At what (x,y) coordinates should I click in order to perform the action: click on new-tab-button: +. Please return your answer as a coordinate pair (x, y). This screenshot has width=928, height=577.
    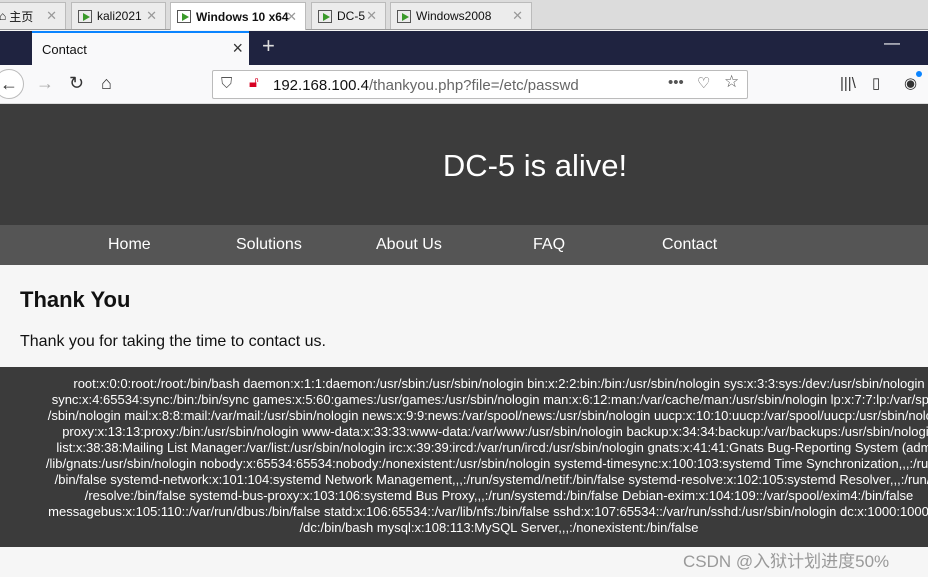
    Looking at the image, I should click on (268, 46).